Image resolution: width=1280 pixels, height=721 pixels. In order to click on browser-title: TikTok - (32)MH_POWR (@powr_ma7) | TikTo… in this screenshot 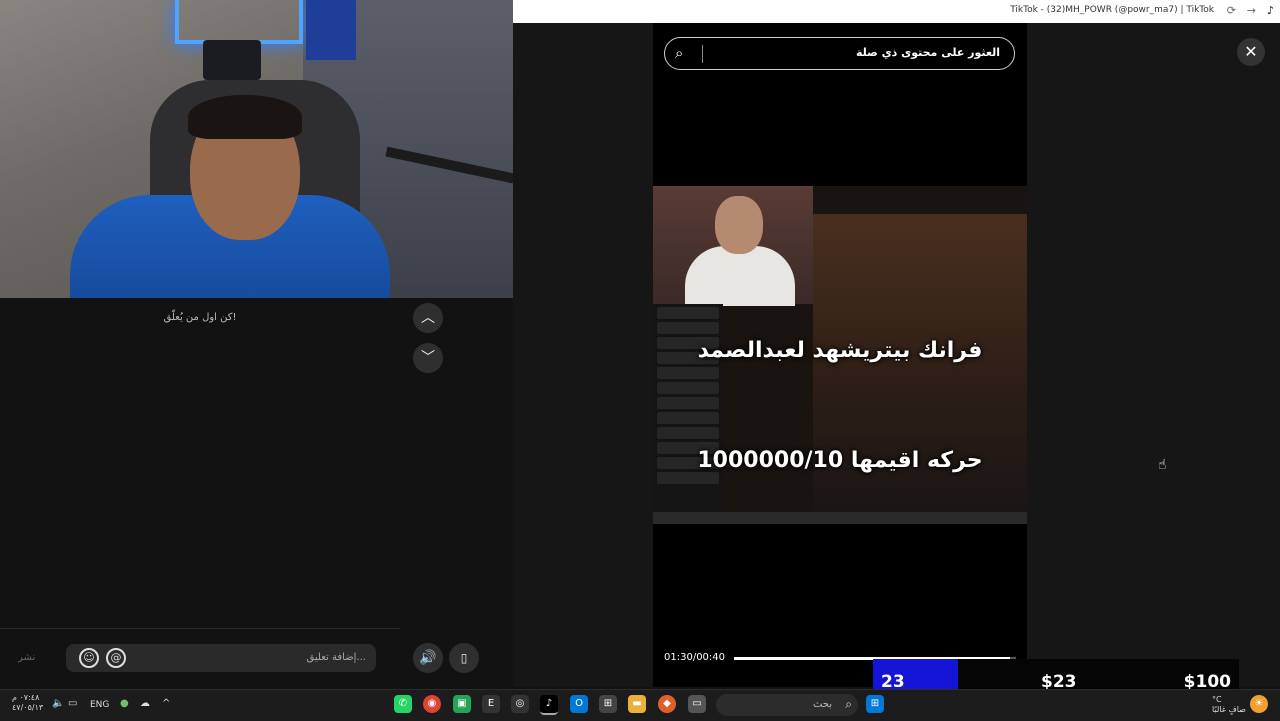, I will do `click(1112, 10)`.